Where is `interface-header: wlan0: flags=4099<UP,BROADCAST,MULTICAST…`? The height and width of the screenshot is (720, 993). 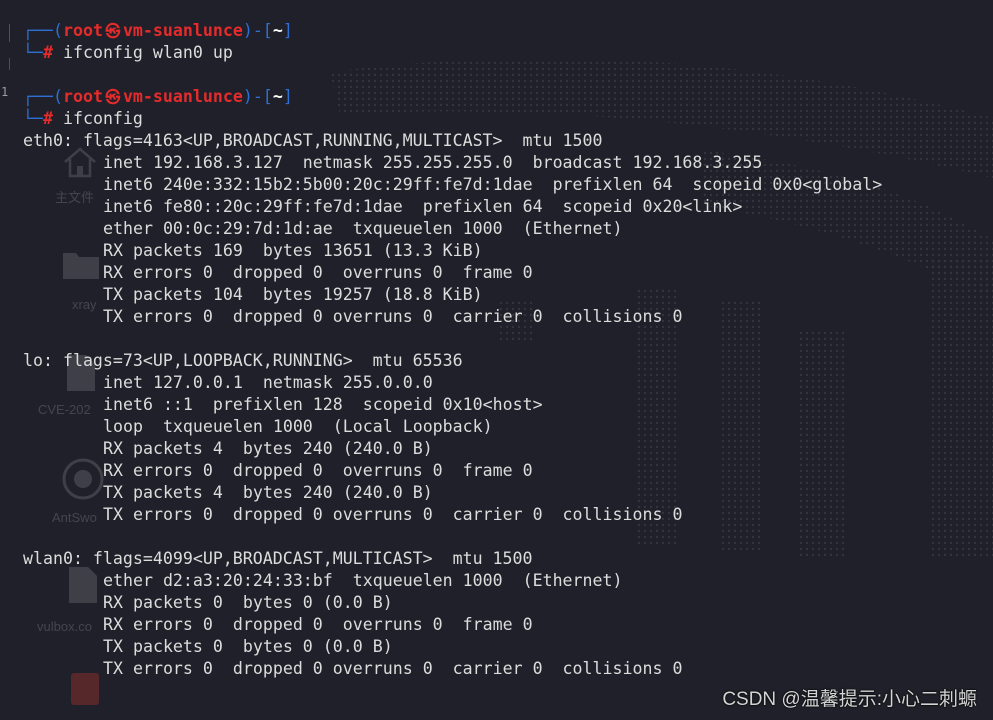 interface-header: wlan0: flags=4099<UP,BROADCAST,MULTICAST… is located at coordinates (278, 558).